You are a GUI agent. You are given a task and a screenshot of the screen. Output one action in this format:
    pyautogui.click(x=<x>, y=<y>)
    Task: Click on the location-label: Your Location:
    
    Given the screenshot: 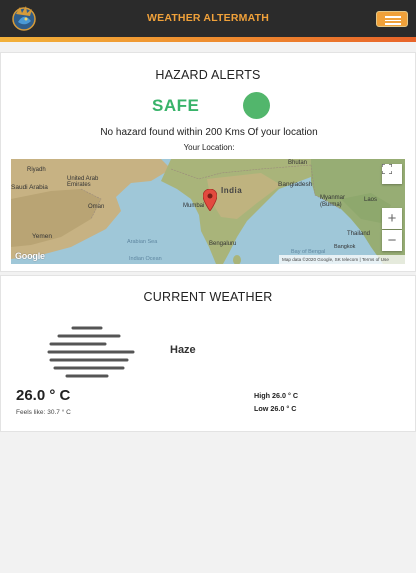 What is the action you would take?
    pyautogui.click(x=209, y=147)
    